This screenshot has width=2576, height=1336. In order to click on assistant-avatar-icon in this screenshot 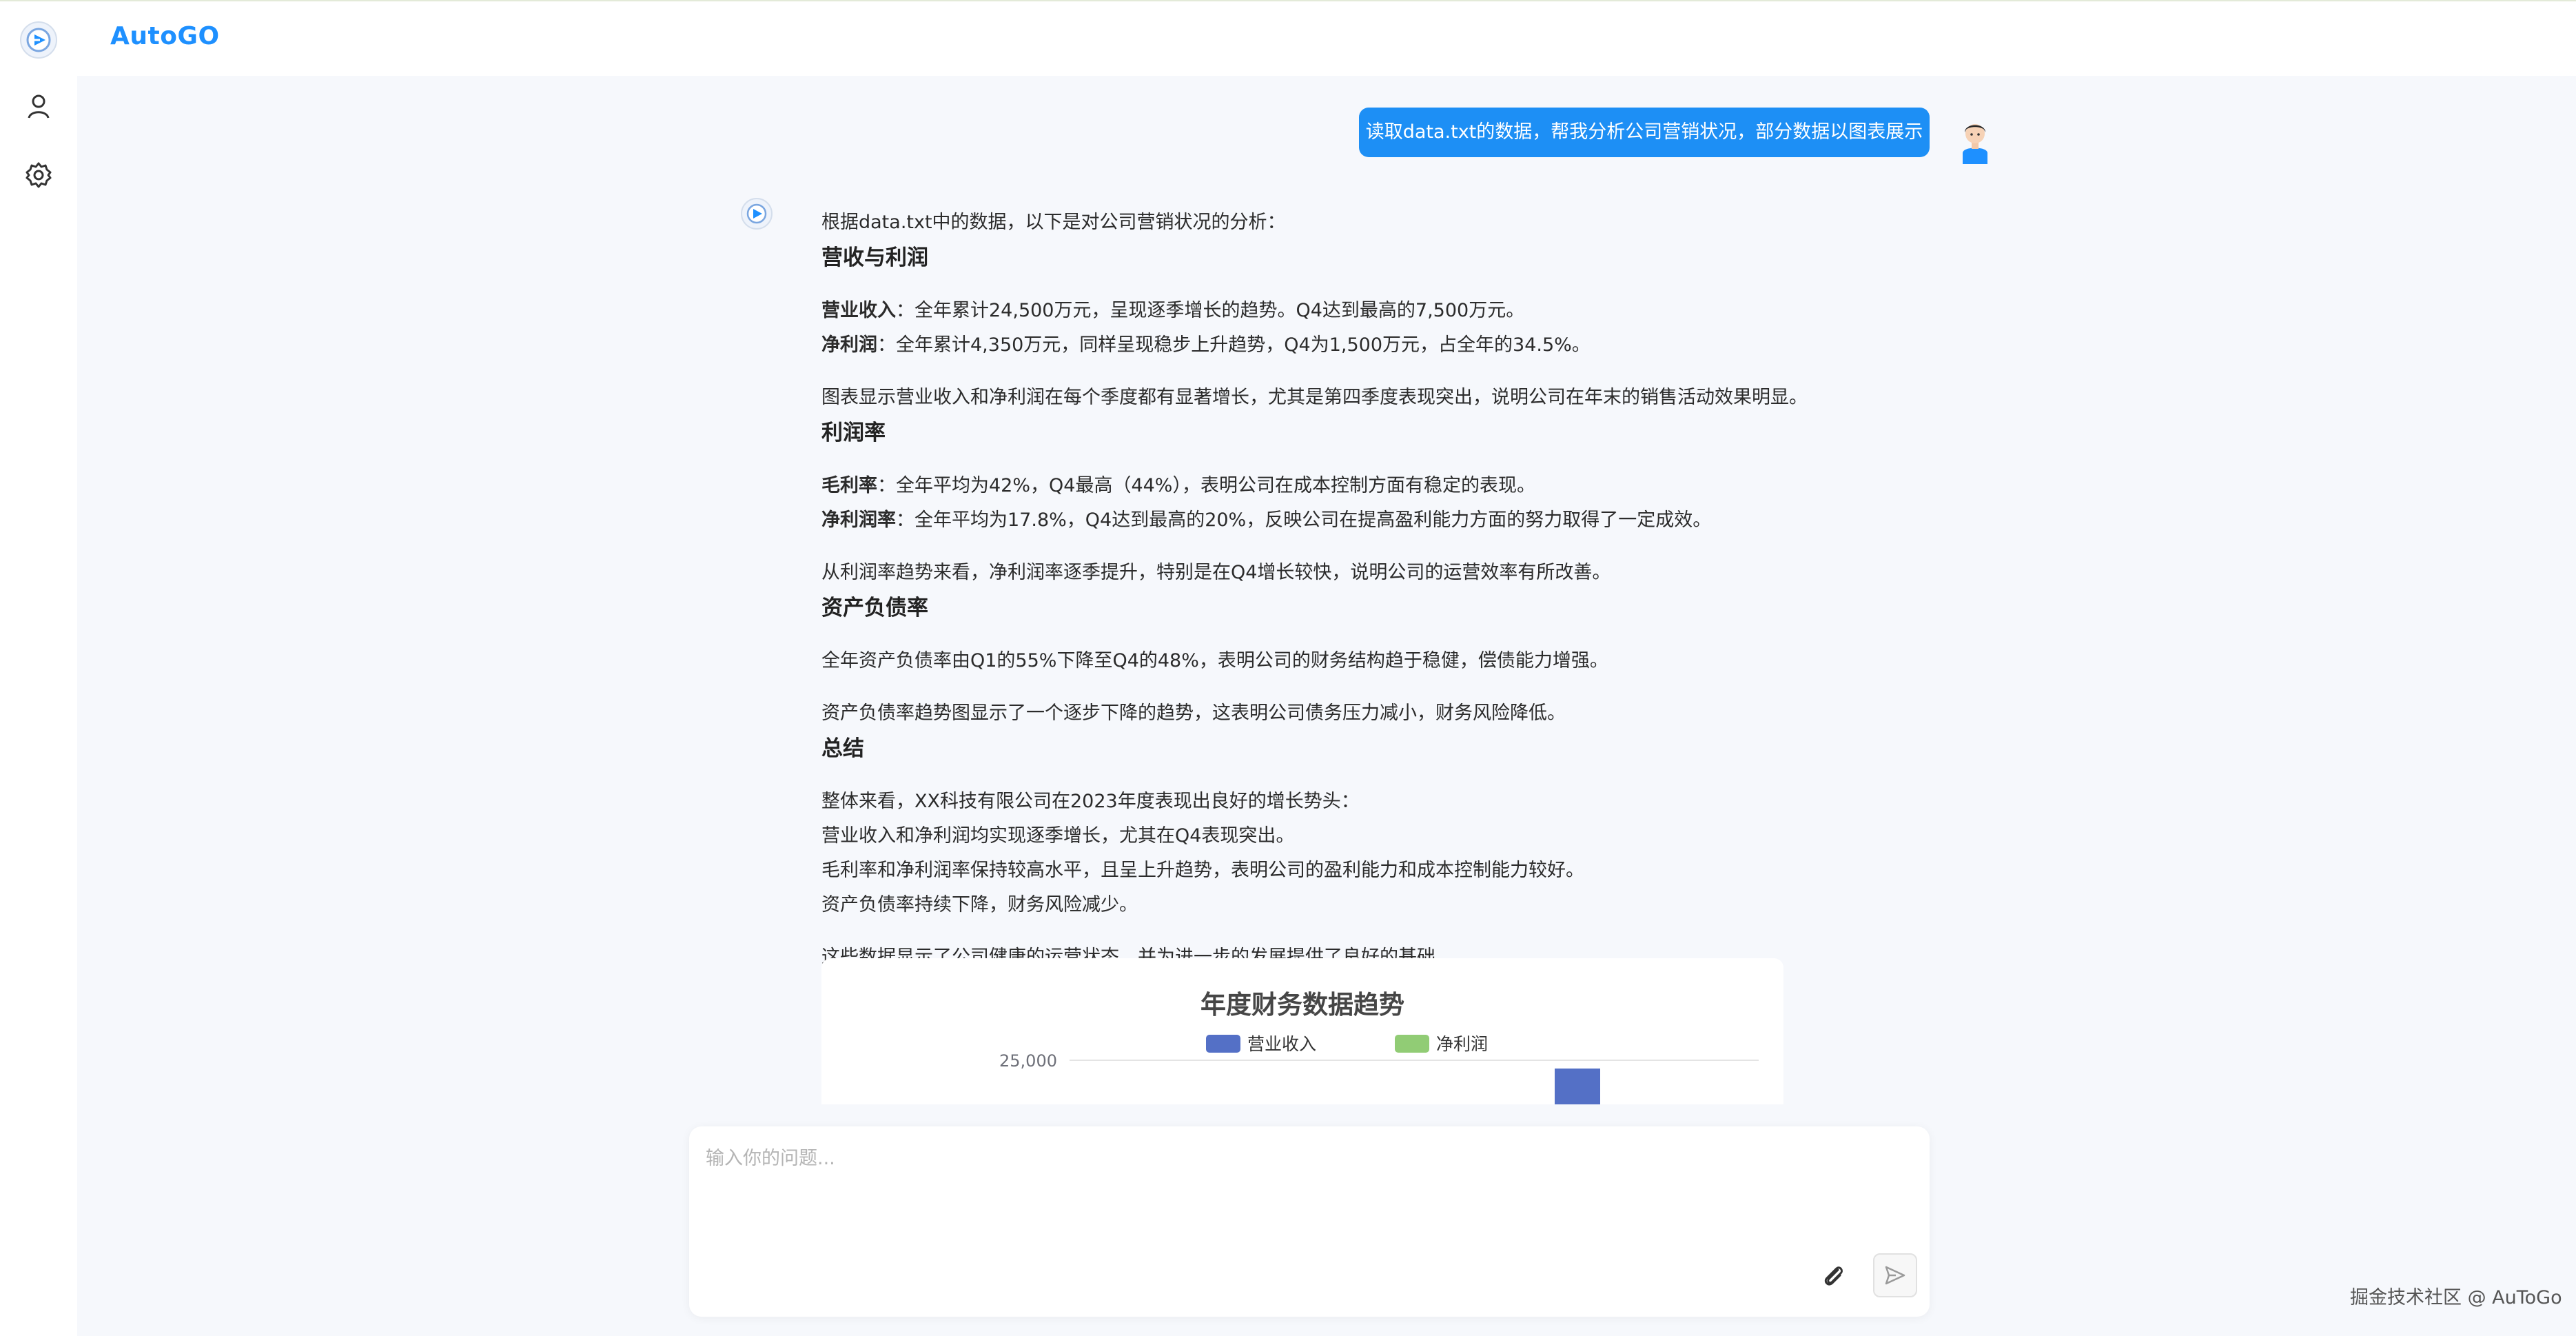, I will do `click(756, 214)`.